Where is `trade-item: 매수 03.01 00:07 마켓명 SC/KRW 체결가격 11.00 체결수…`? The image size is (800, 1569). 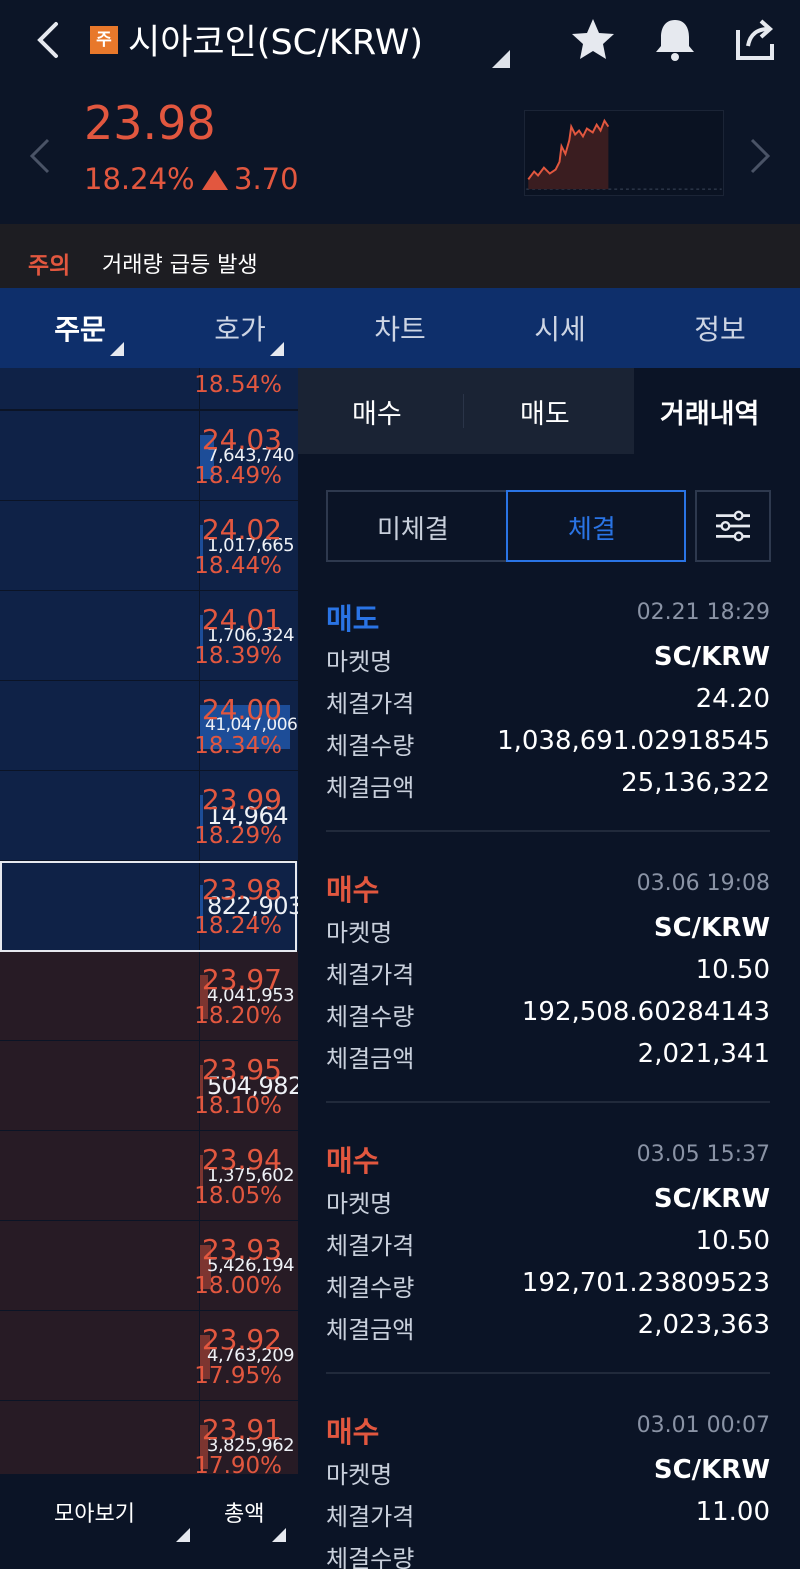
trade-item: 매수 03.01 00:07 마켓명 SC/KRW 체결가격 11.00 체결수… is located at coordinates (548, 1489).